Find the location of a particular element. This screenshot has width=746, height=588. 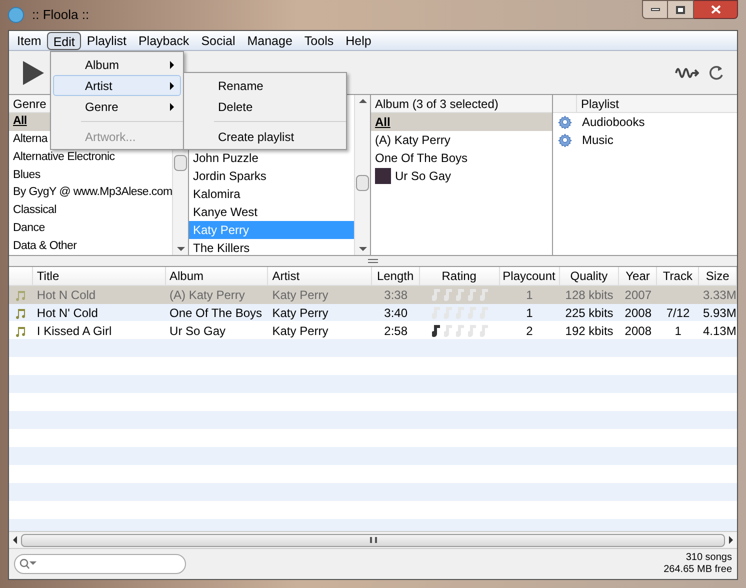

column-header: Rating is located at coordinates (460, 276).